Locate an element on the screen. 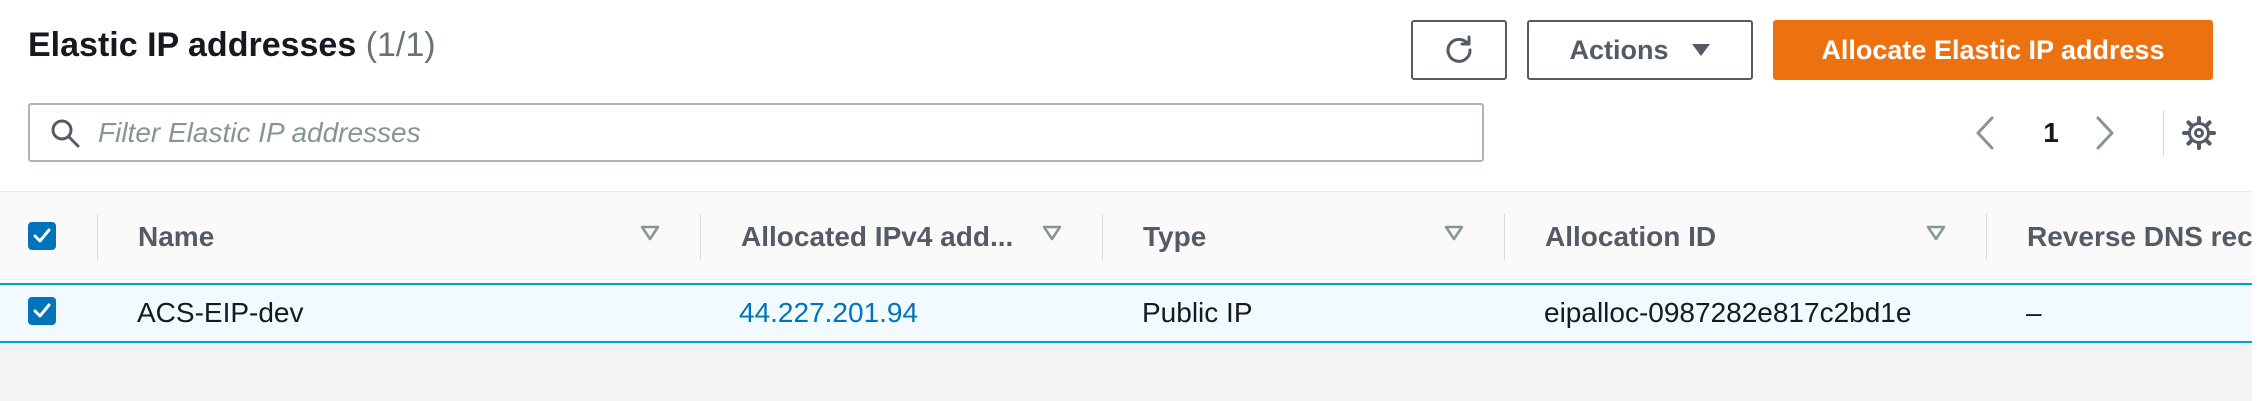 The image size is (2265, 401). allocate-elastic-ip-button: Allocate Elastic IP address is located at coordinates (1993, 50).